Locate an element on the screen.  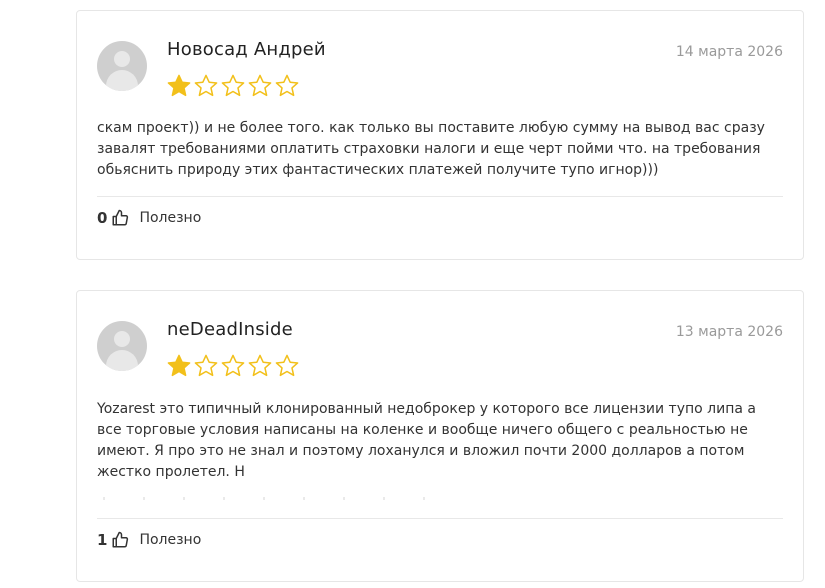
truncated-text-fragment is located at coordinates (277, 498).